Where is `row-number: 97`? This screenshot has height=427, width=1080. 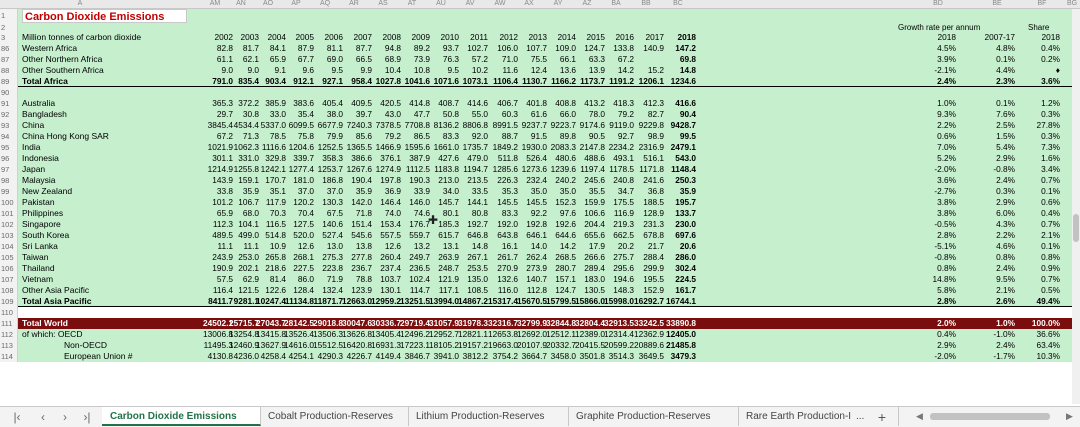 row-number: 97 is located at coordinates (9, 169).